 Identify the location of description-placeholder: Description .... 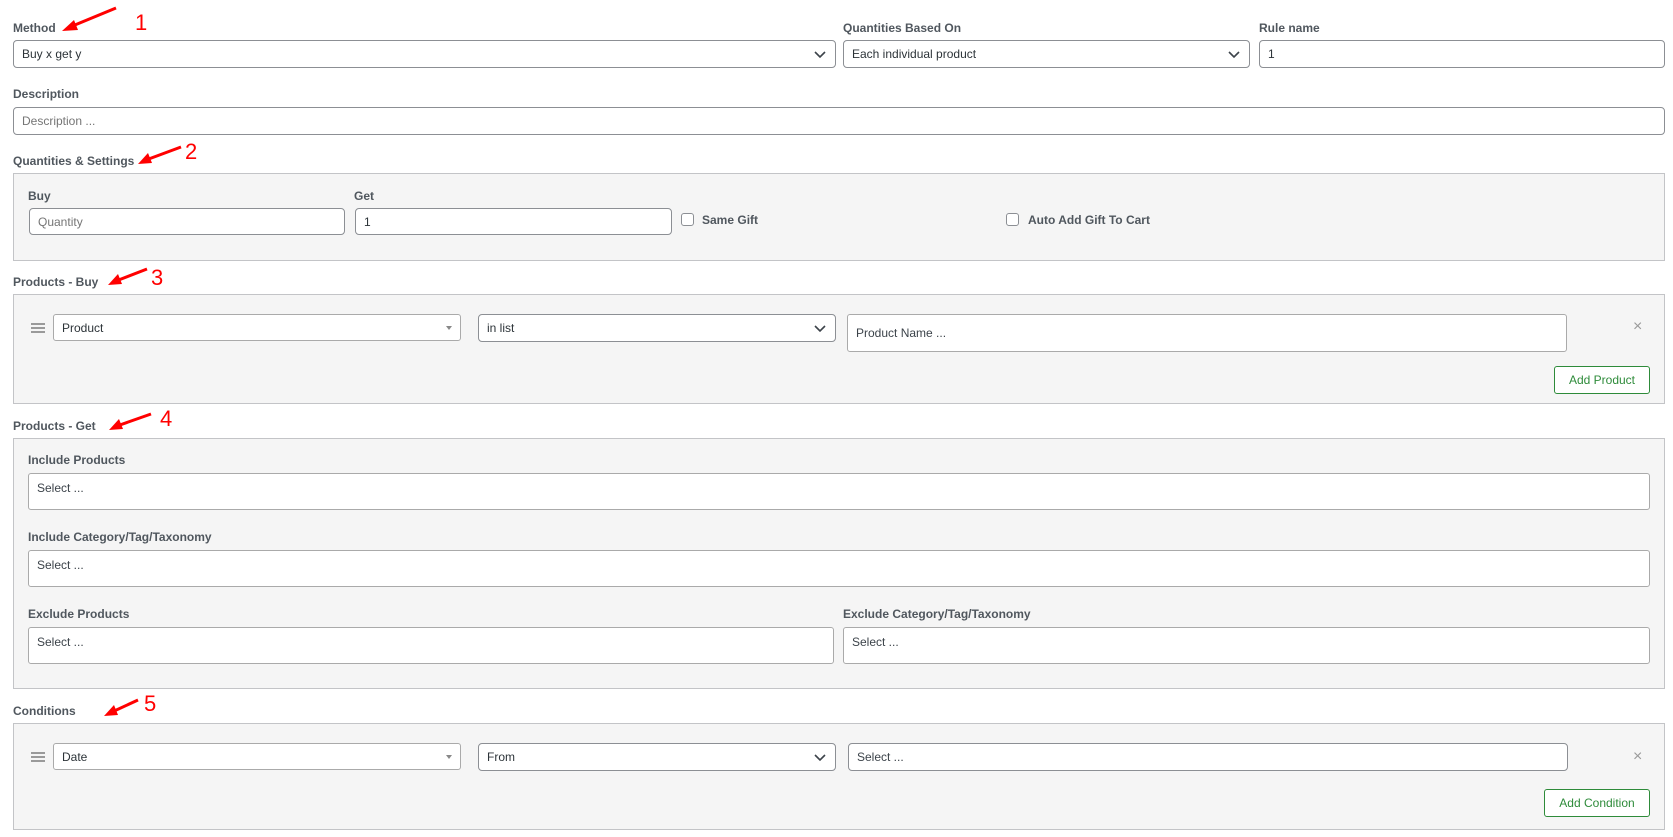
(59, 121).